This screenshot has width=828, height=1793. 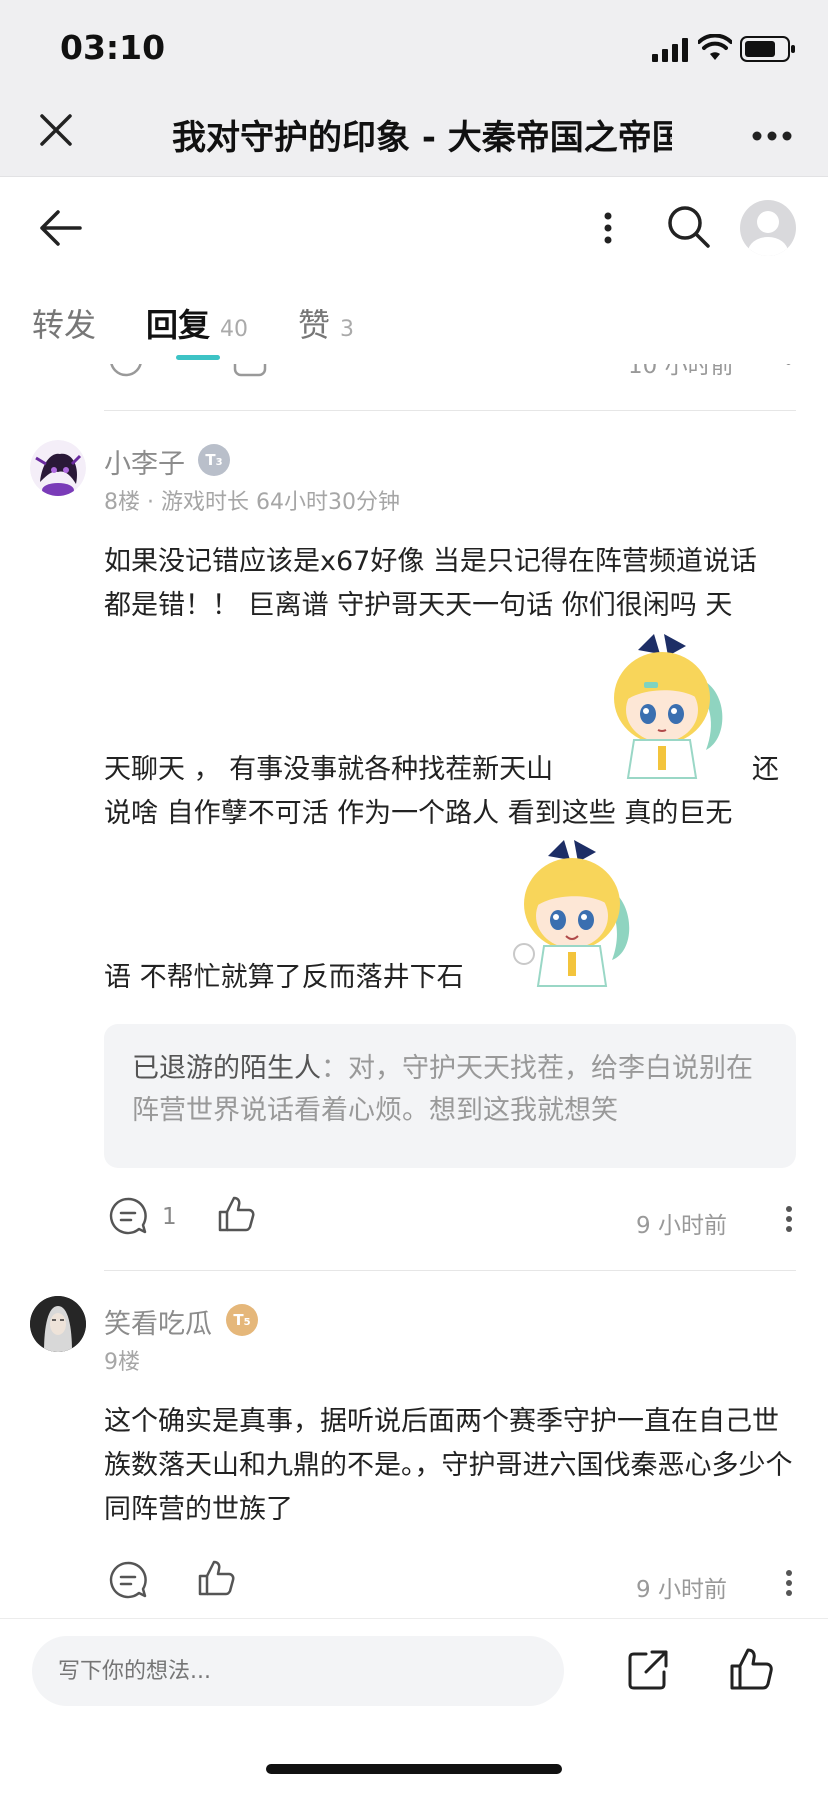 I want to click on share-icon, so click(x=648, y=1672).